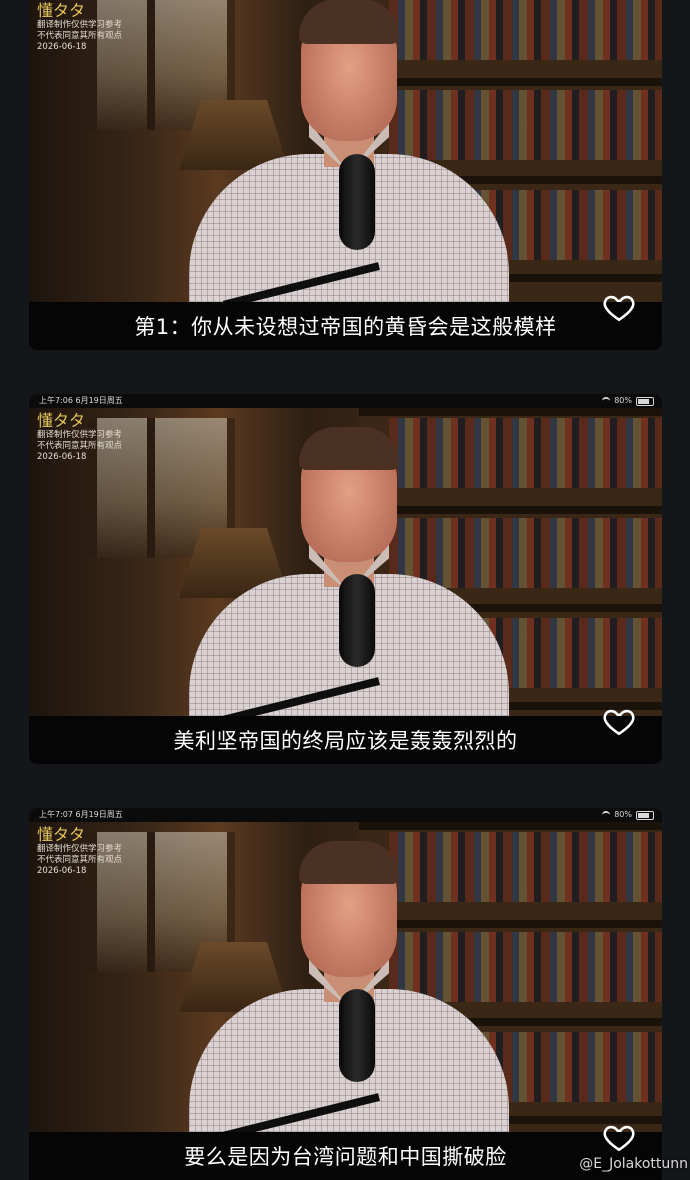 This screenshot has width=690, height=1180. I want to click on subtitle-bar: 第1：你从未设想过帝国的黄昏会是这般模样, so click(345, 326).